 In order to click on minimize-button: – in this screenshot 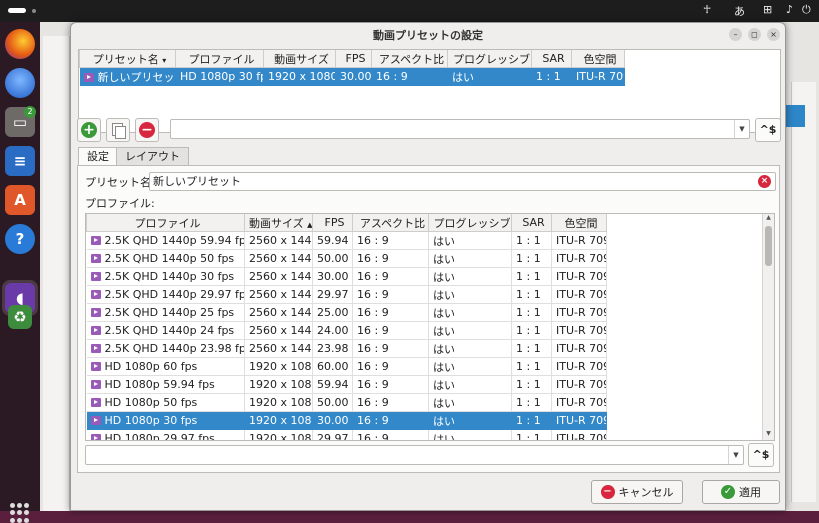, I will do `click(735, 34)`.